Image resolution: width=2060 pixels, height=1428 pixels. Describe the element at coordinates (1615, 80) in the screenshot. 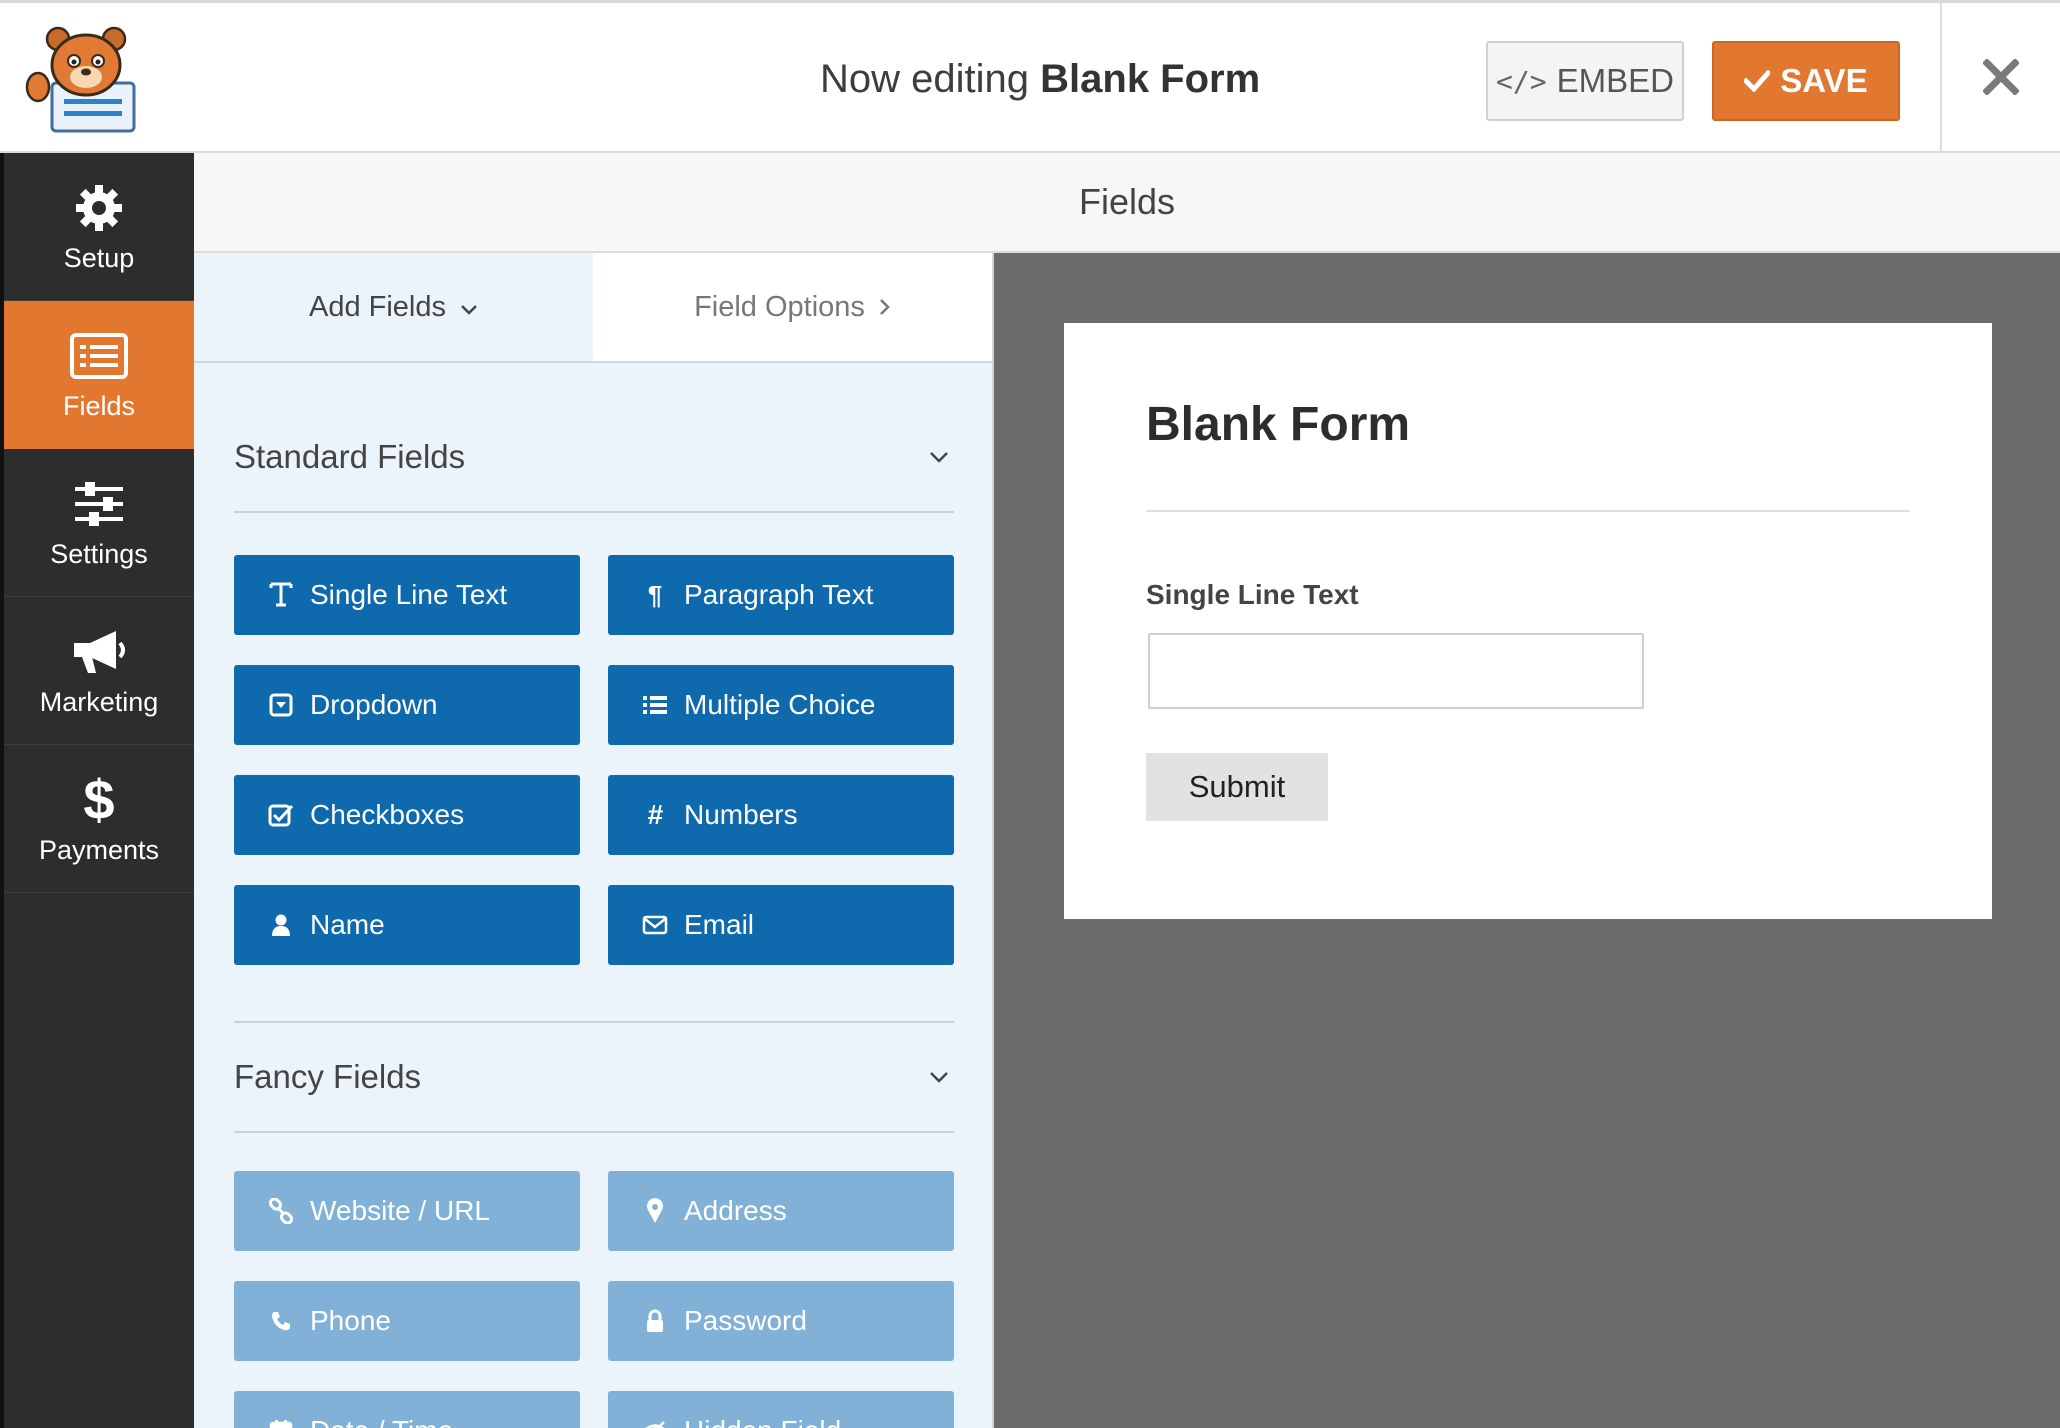

I see `embed-label: EMBED` at that location.